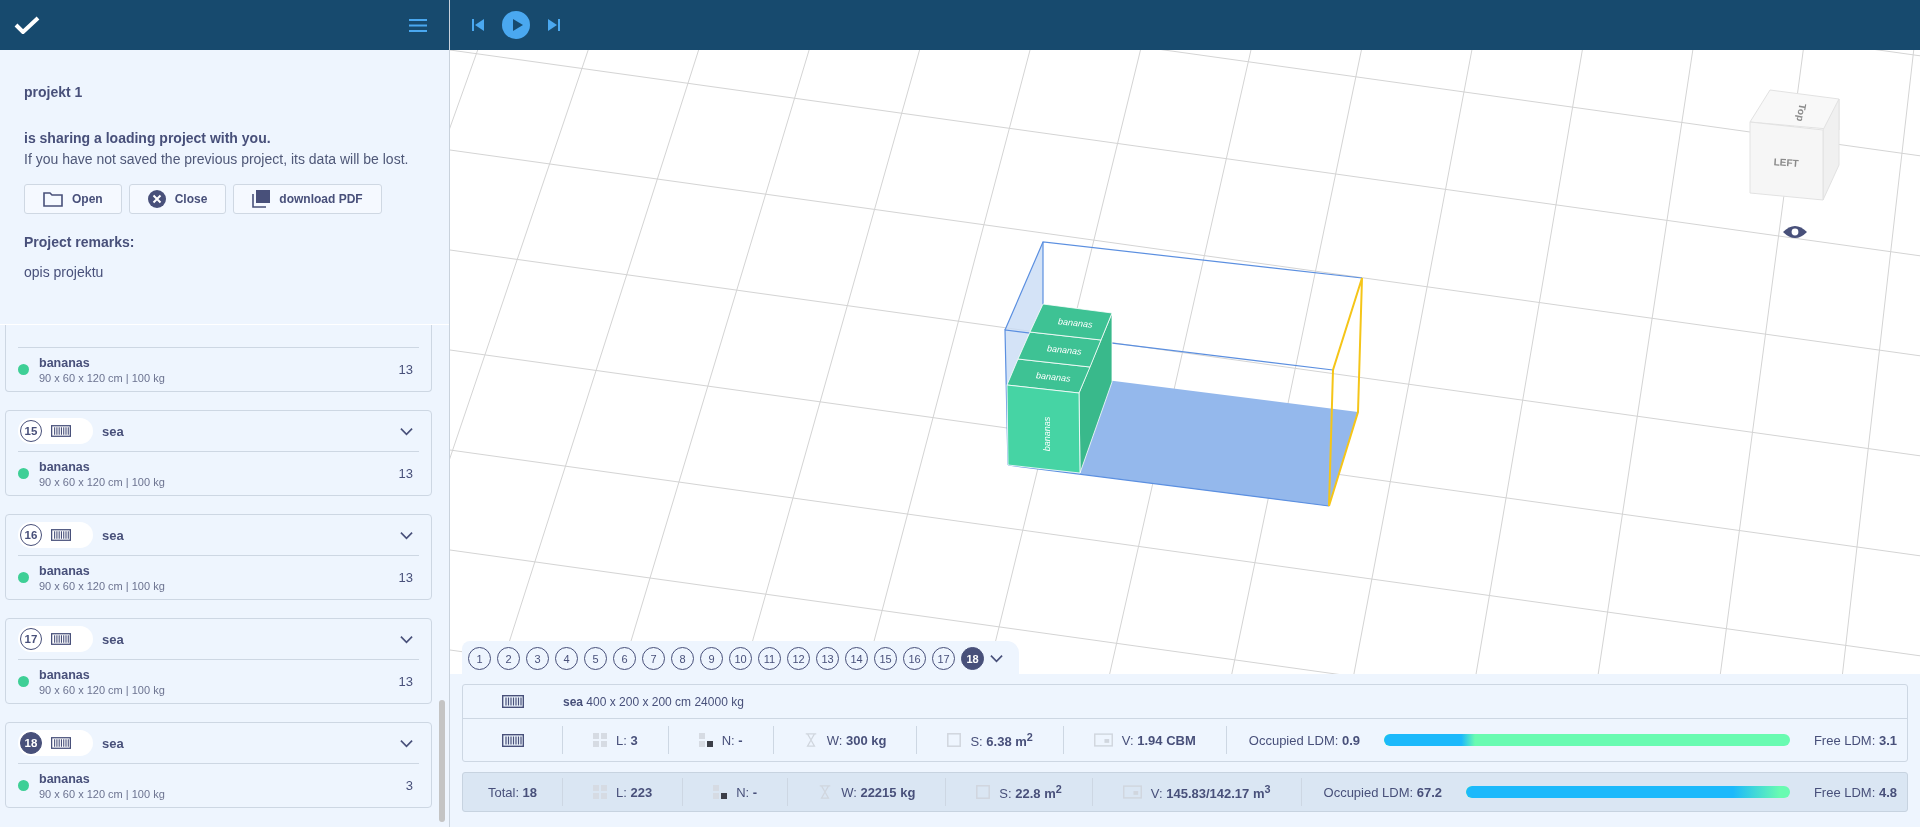  Describe the element at coordinates (80, 242) in the screenshot. I see `remarks-label: Project remarks:` at that location.